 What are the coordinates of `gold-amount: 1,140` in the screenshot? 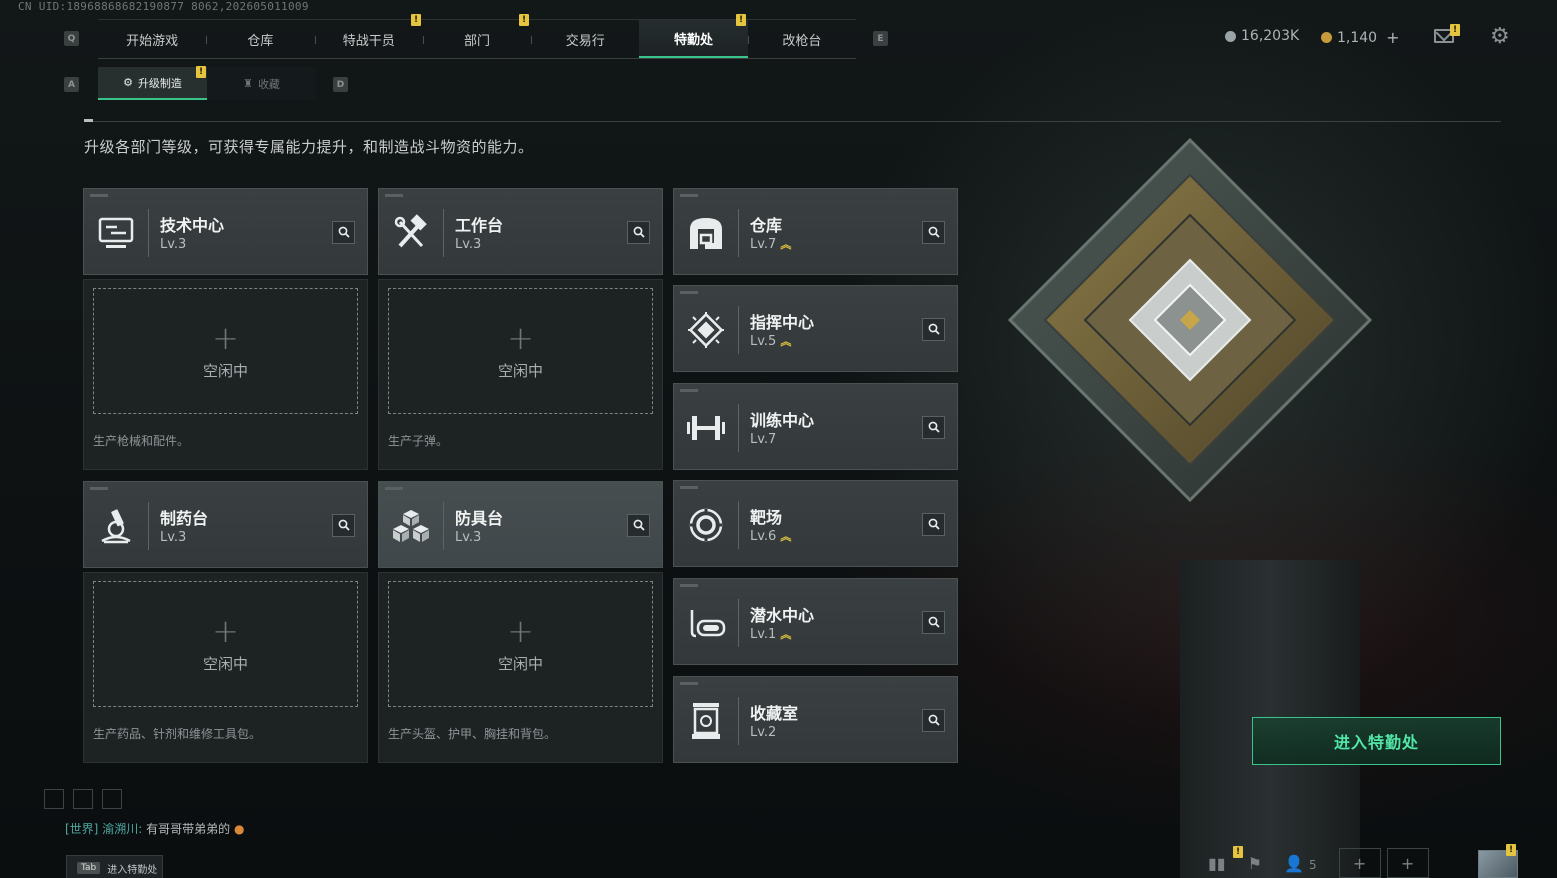 It's located at (1357, 37).